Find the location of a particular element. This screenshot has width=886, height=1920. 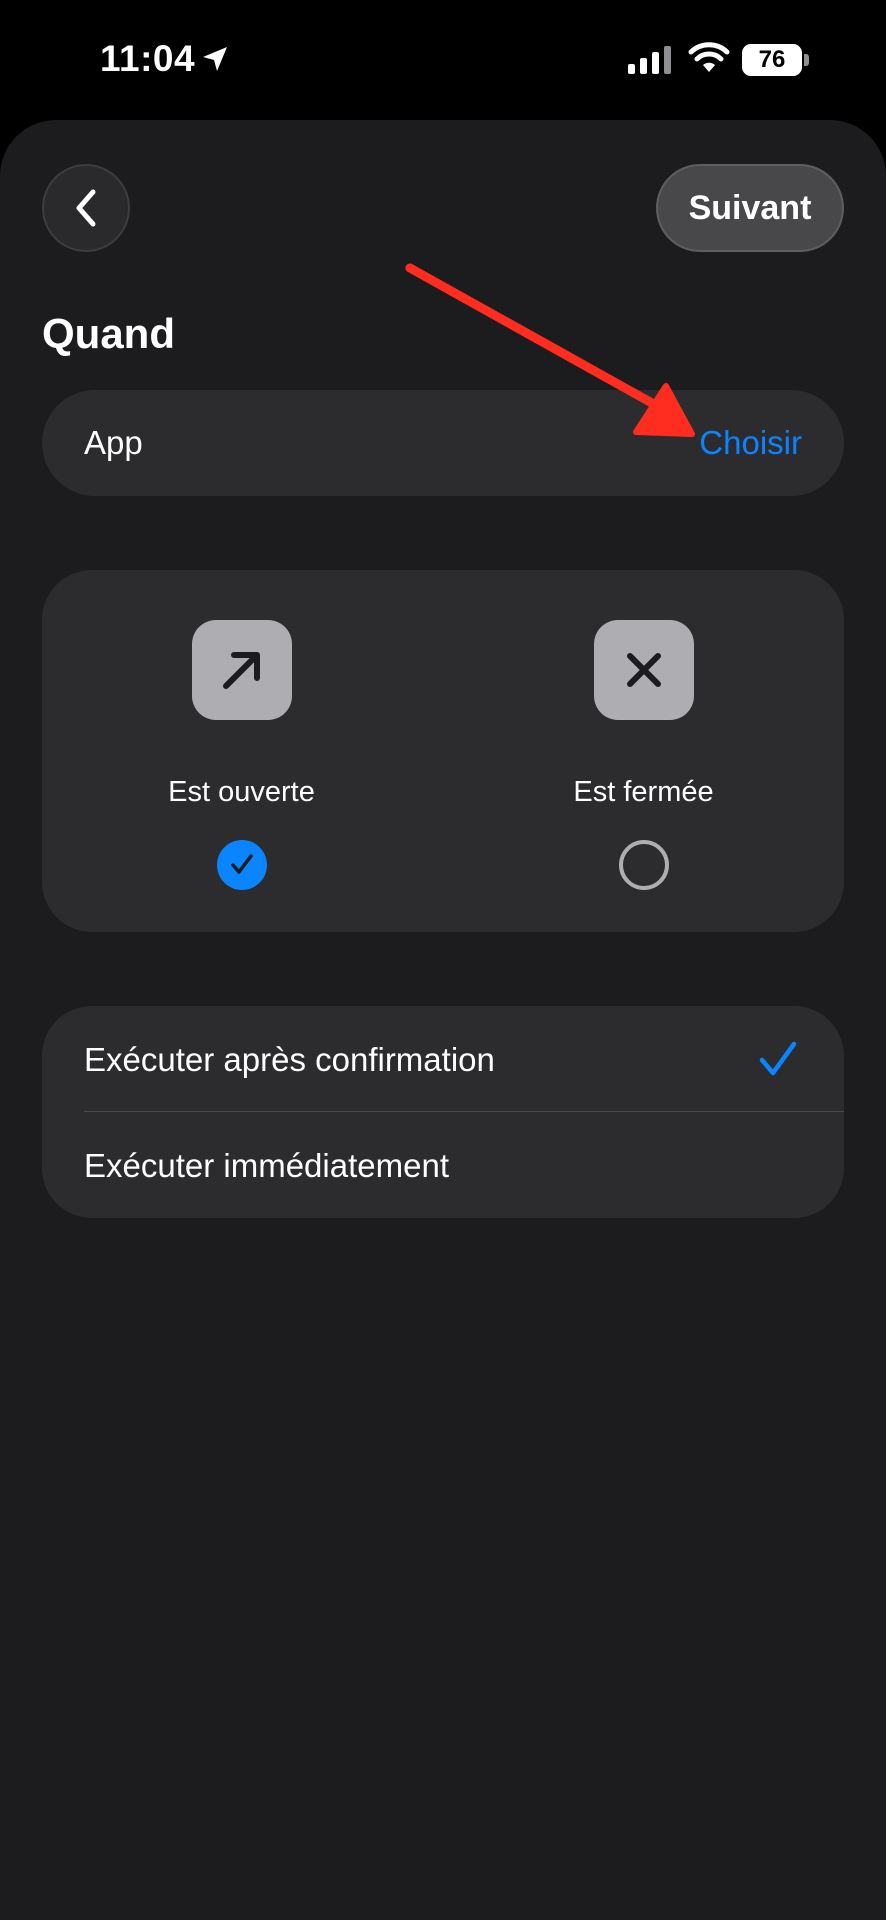

battery-cap is located at coordinates (806, 60).